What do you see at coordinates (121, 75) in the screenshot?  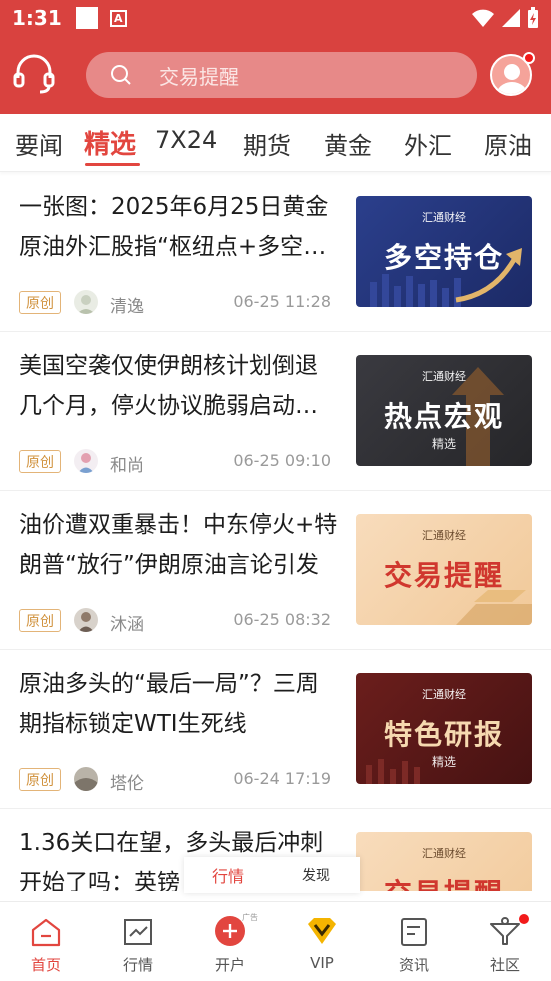 I see `search-icon` at bounding box center [121, 75].